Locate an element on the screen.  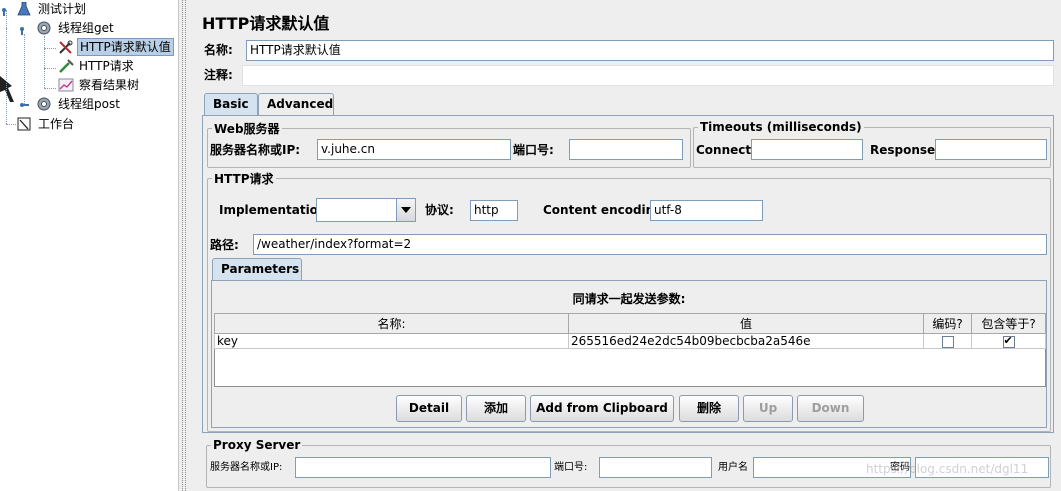
proxy-port-label: 端口号: is located at coordinates (571, 467).